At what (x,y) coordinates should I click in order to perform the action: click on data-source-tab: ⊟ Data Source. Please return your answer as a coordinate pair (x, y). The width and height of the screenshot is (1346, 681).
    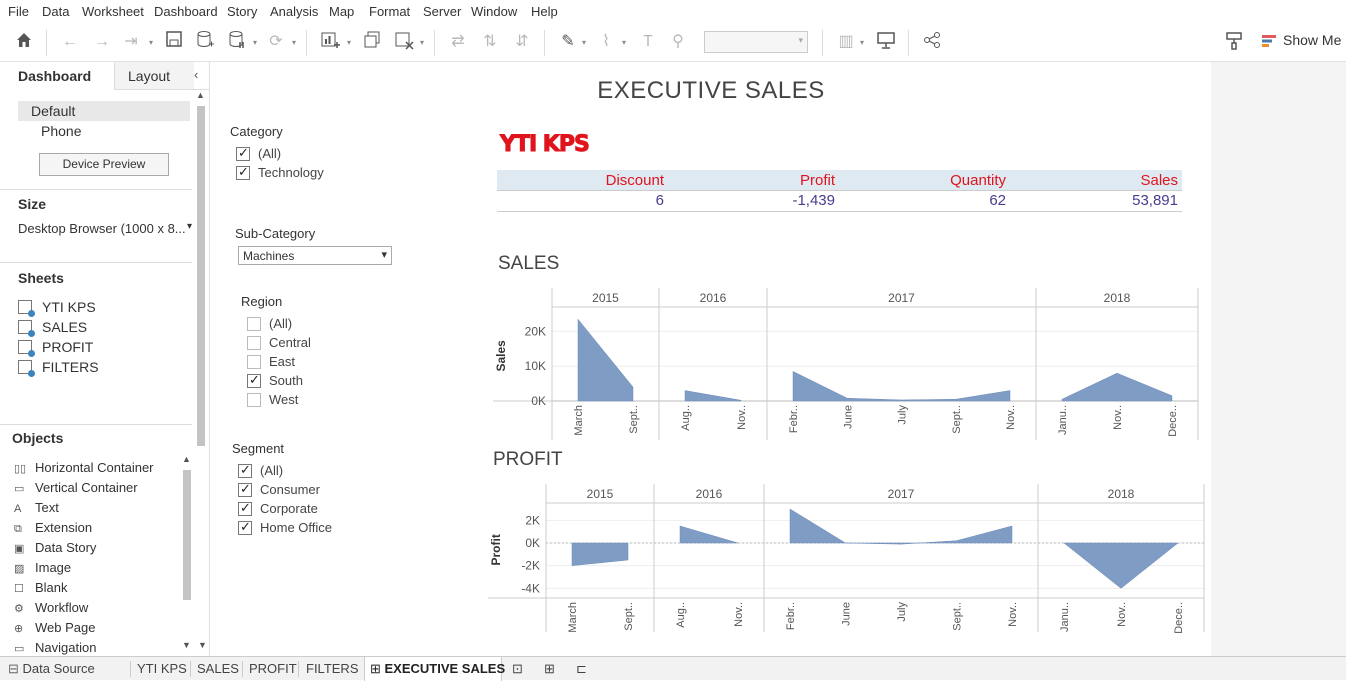
    Looking at the image, I should click on (51, 669).